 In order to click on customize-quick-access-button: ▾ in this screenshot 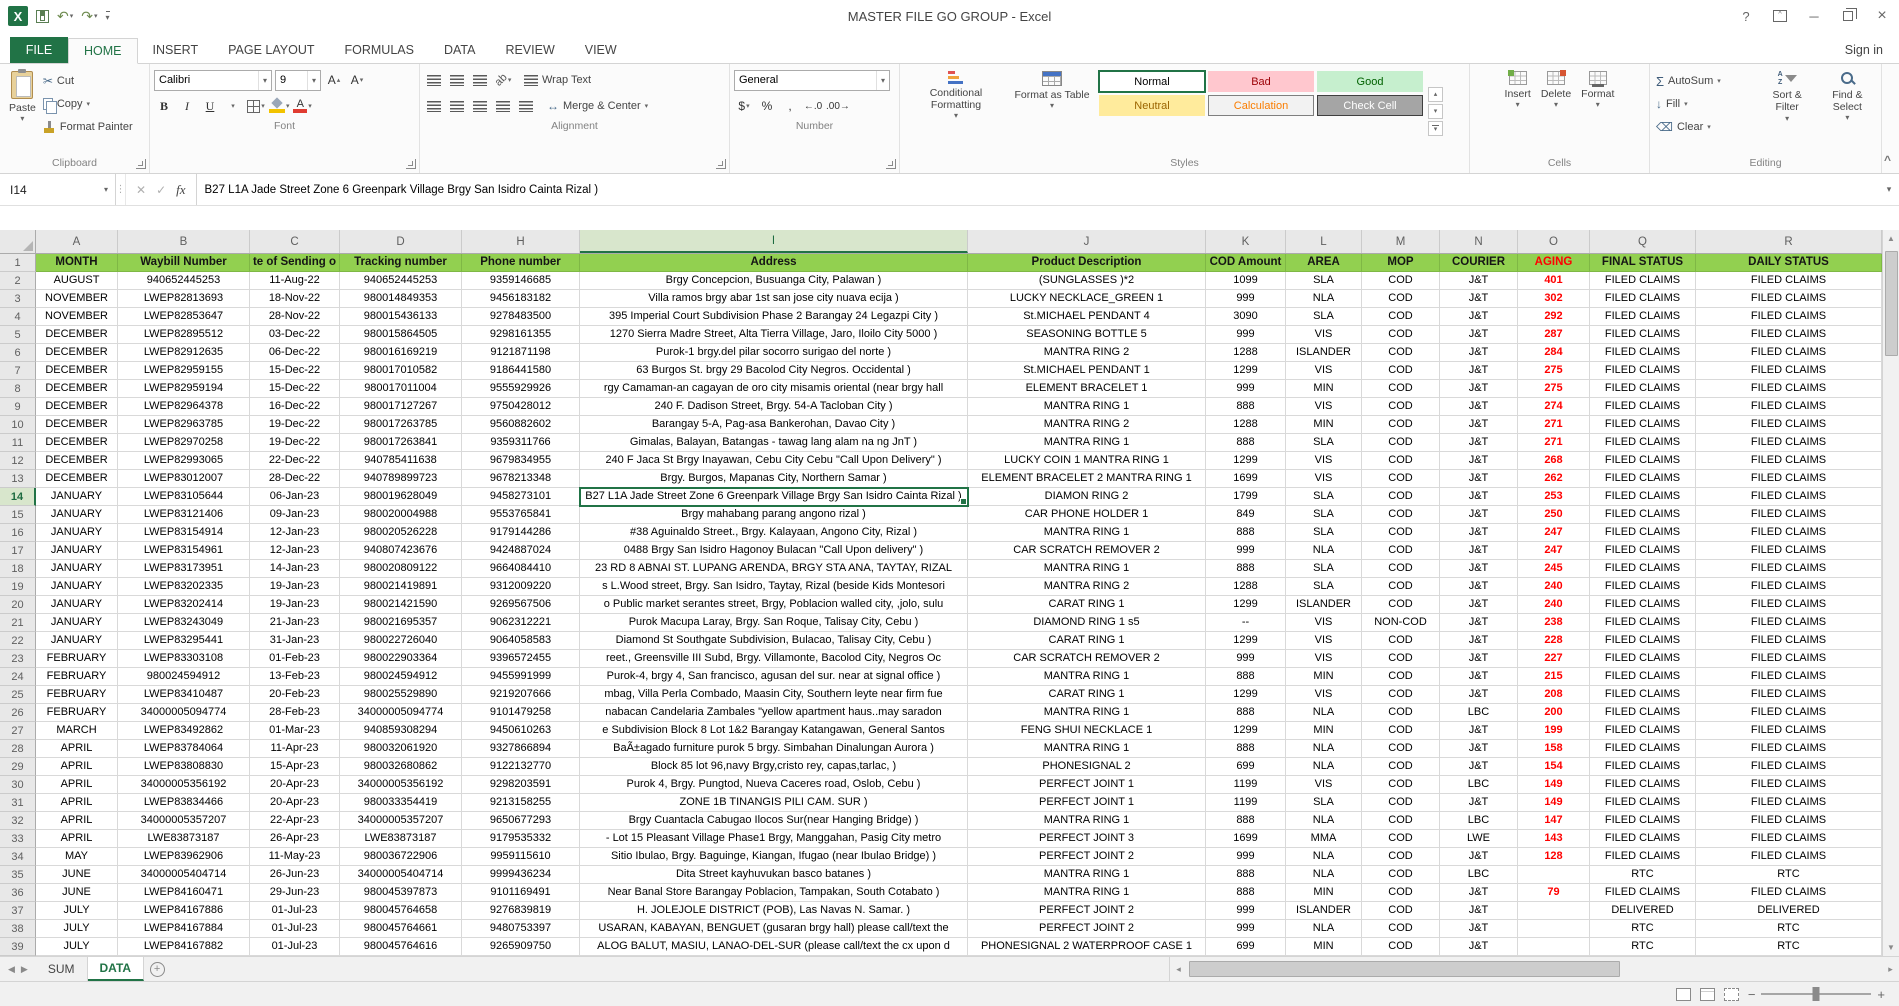, I will do `click(107, 16)`.